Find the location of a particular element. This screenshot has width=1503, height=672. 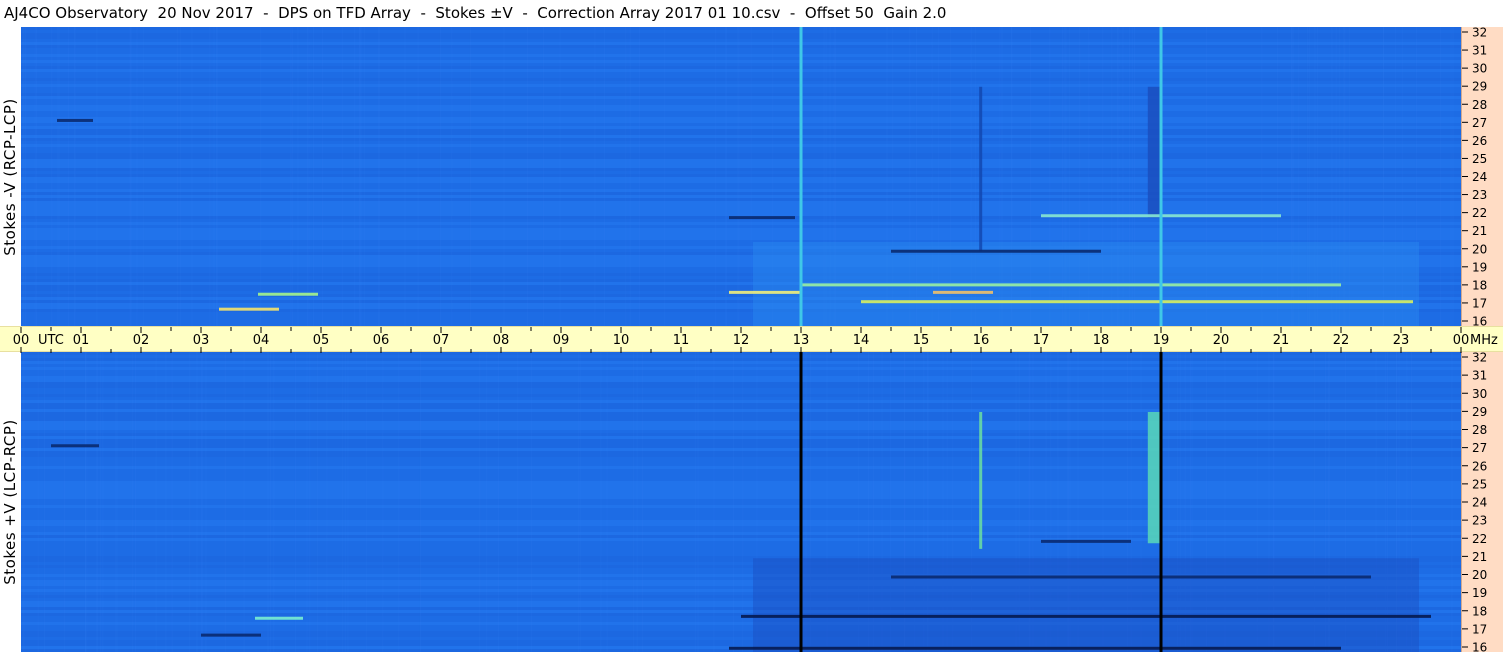

mhz-tick-label: 23 is located at coordinates (1479, 521).